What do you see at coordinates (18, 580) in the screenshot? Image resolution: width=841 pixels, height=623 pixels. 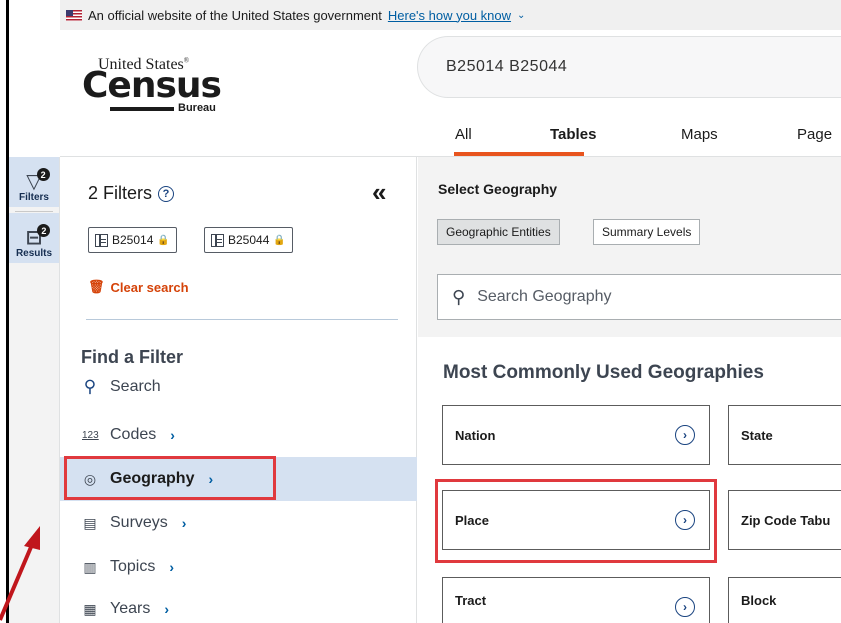 I see `arrow-shaft` at bounding box center [18, 580].